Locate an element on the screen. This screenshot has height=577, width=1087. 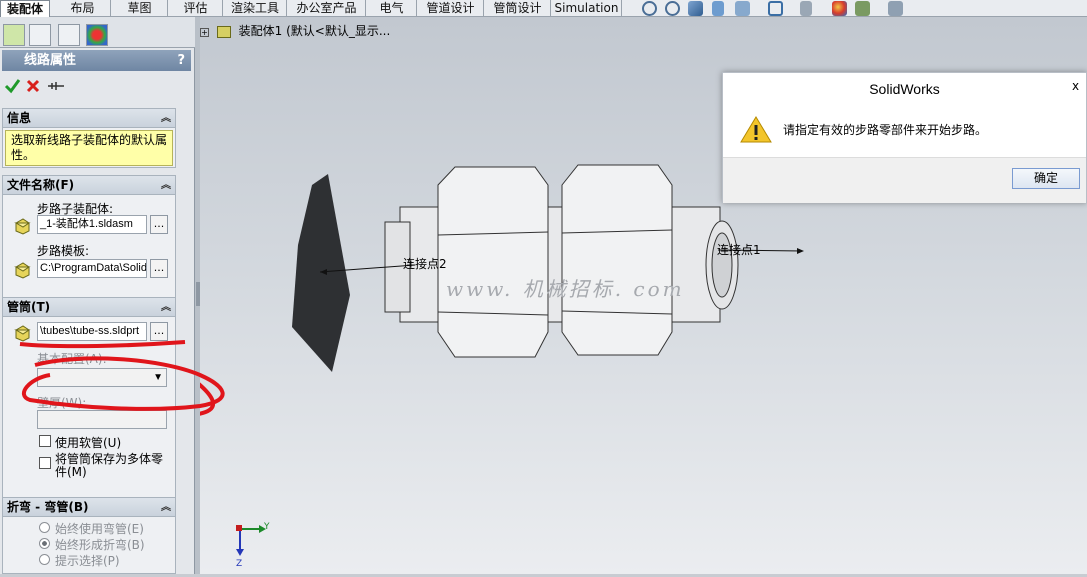
info-section-title: 信息 is located at coordinates (19, 118).